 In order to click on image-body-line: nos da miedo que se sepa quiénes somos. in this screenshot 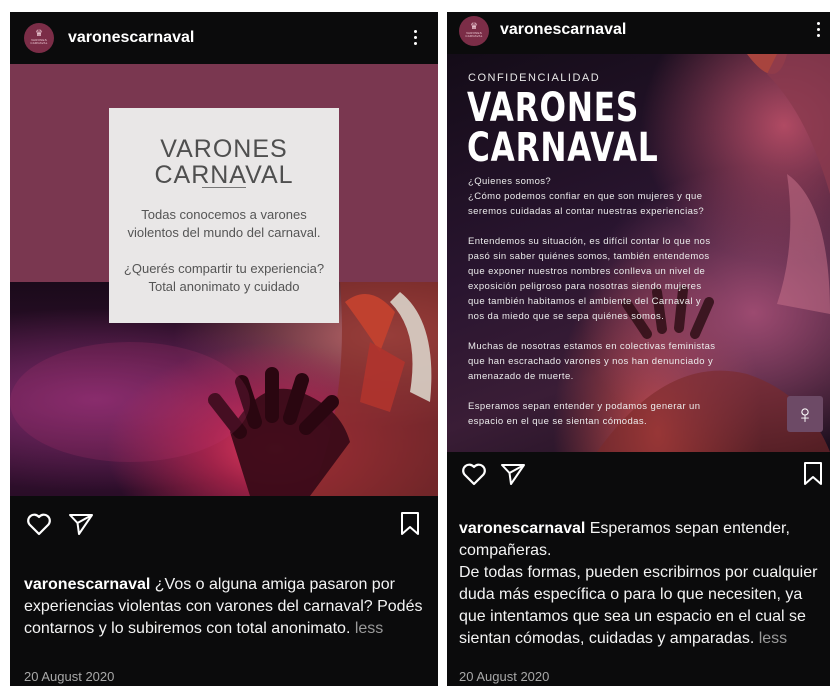, I will do `click(566, 316)`.